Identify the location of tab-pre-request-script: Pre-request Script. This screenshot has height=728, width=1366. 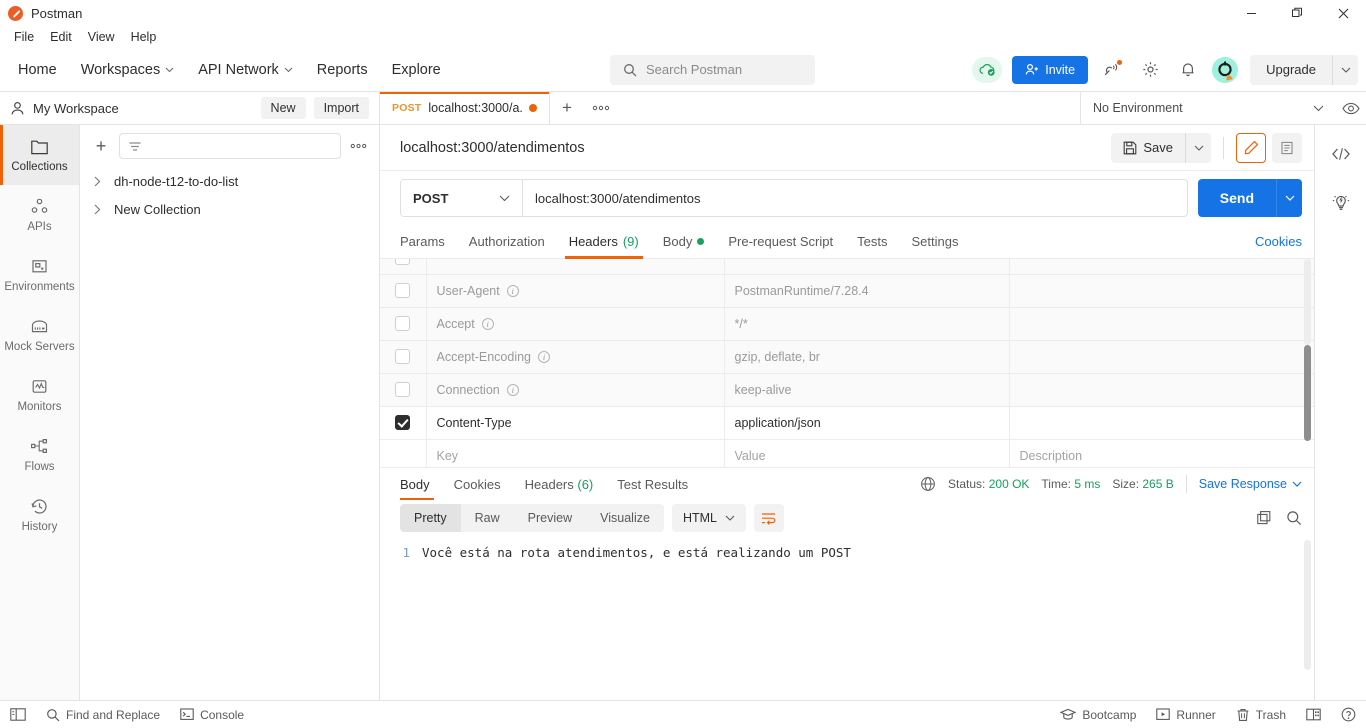
(780, 242).